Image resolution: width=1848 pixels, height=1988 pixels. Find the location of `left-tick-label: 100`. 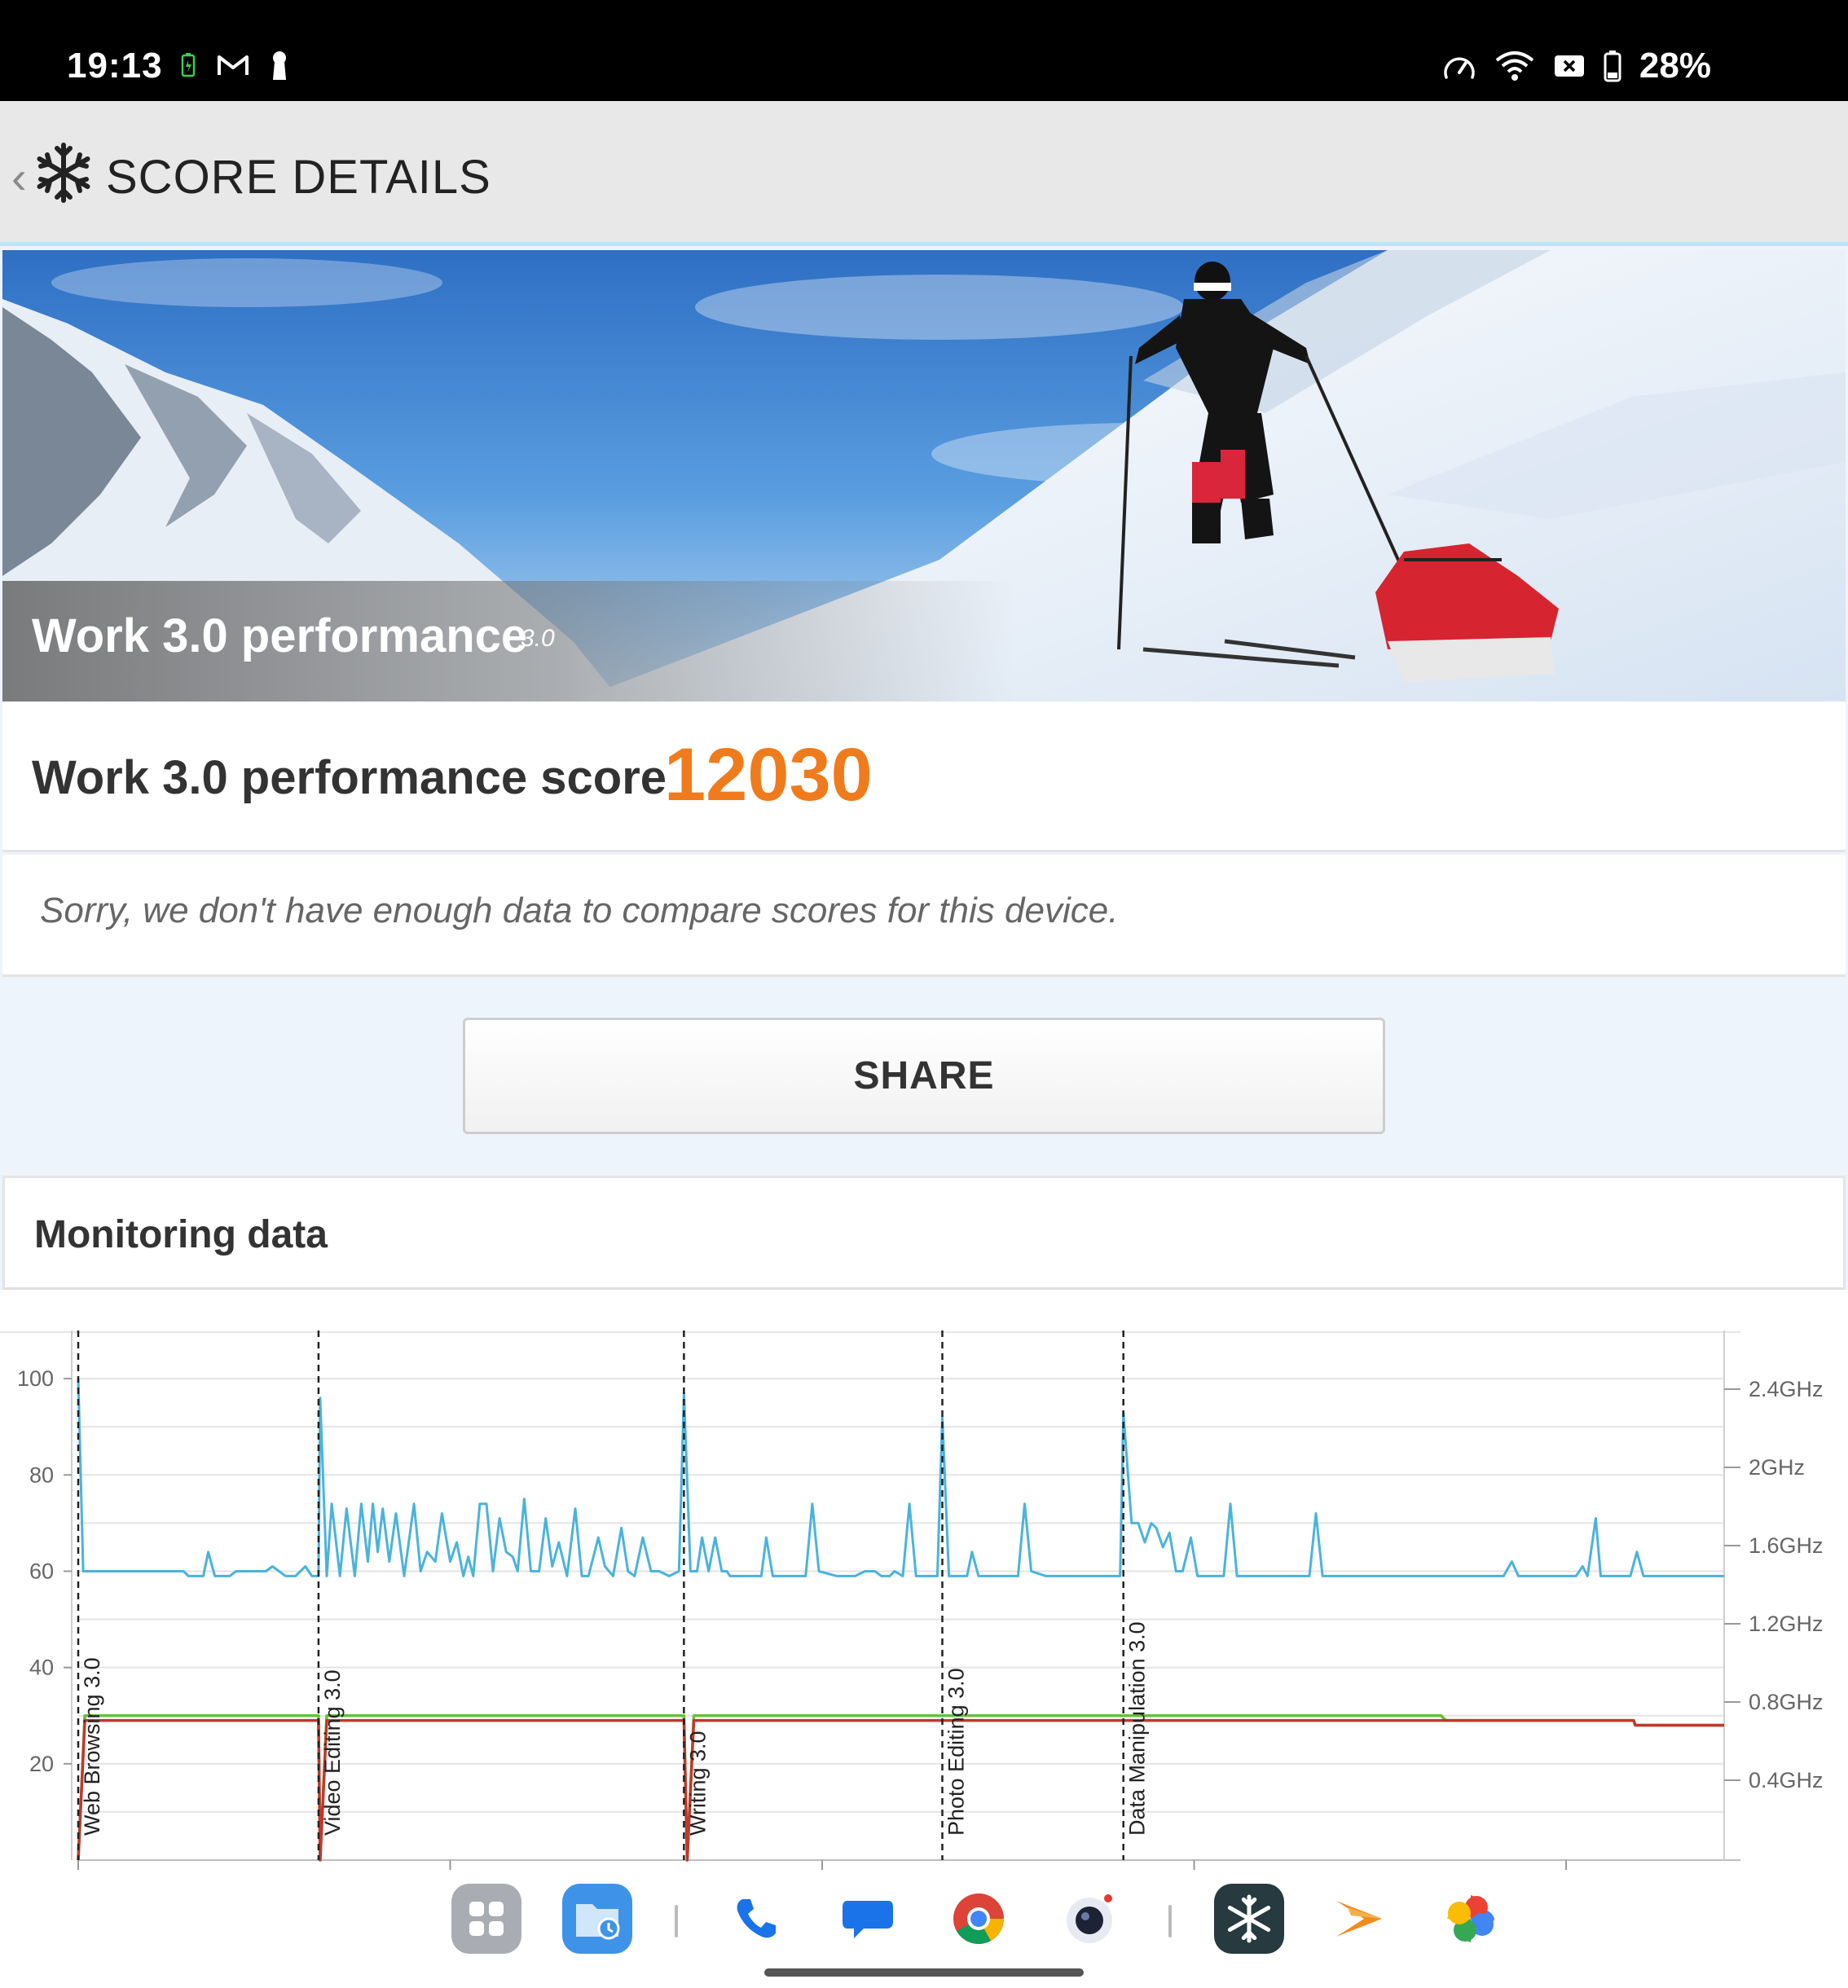

left-tick-label: 100 is located at coordinates (35, 1378).